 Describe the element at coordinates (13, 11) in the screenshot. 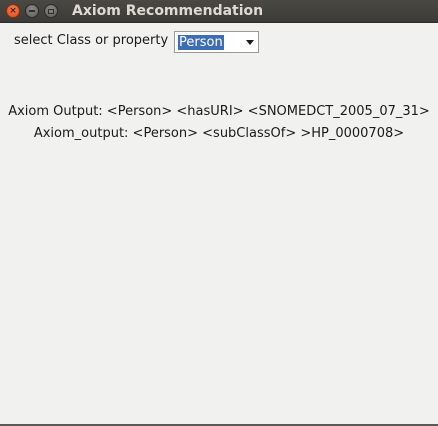

I see `close-icon: ×` at that location.